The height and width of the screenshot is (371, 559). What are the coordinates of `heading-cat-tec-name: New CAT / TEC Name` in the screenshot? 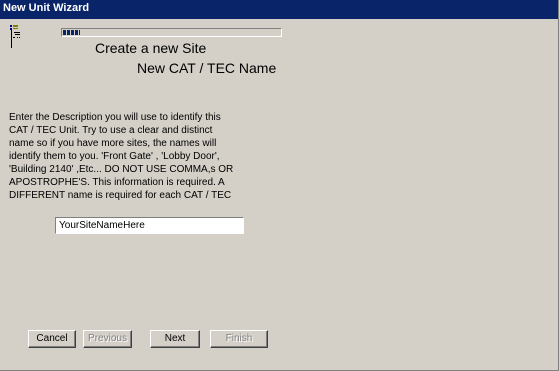 It's located at (207, 68).